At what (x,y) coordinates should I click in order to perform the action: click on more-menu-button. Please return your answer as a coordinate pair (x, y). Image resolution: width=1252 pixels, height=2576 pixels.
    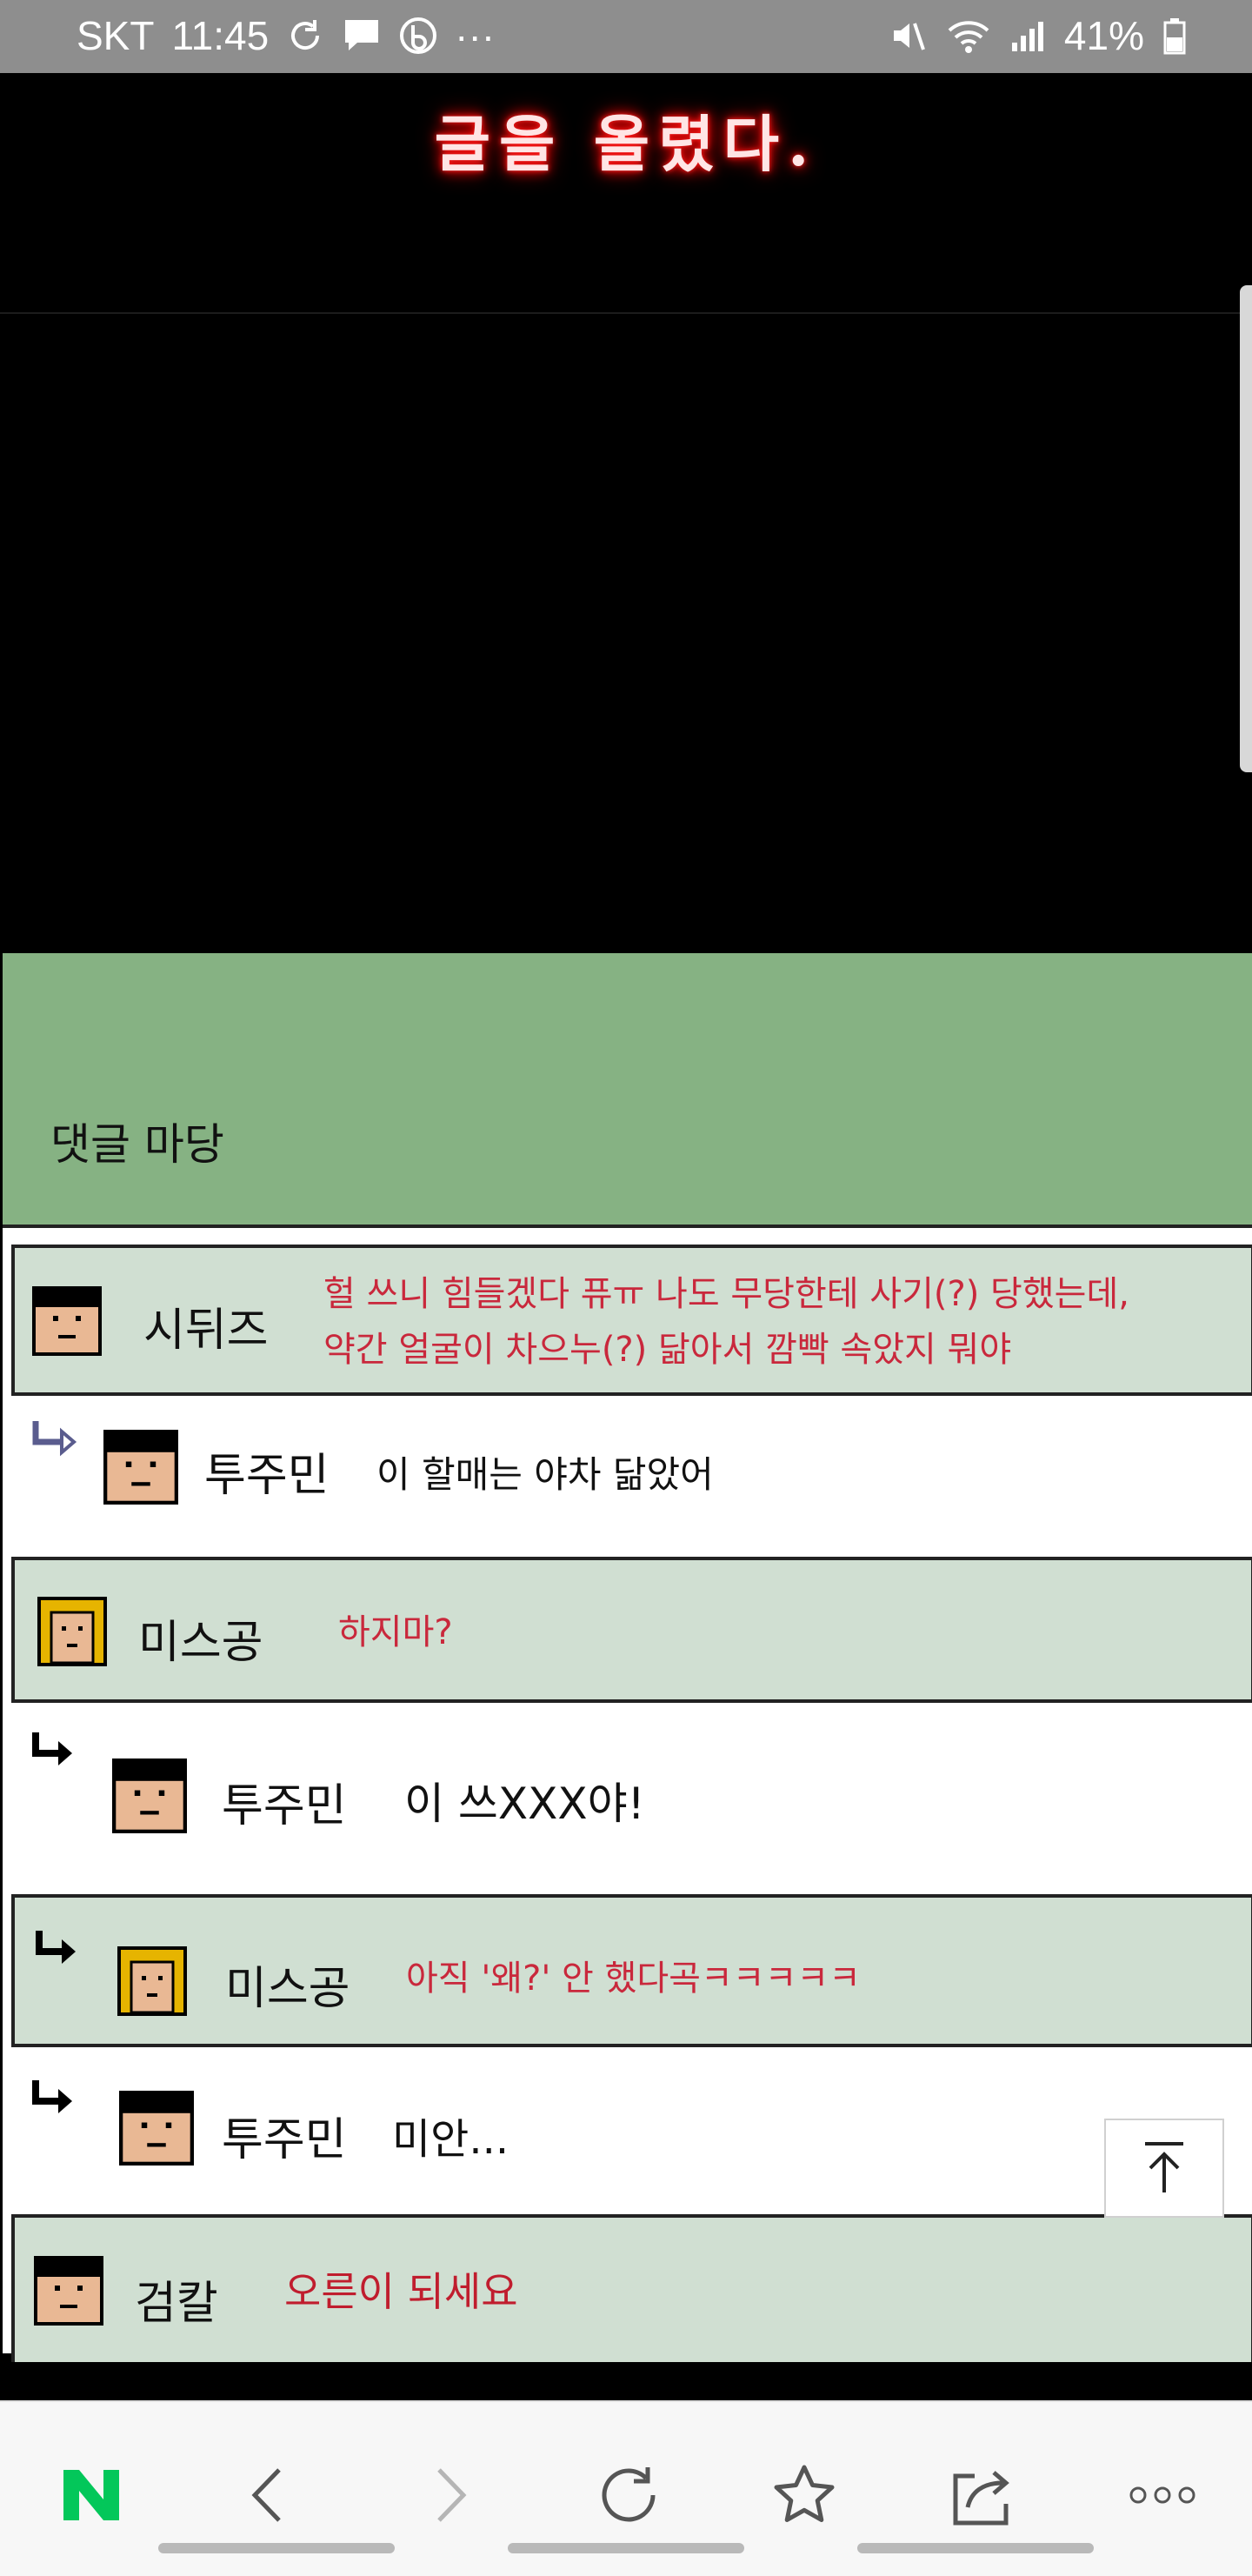
    Looking at the image, I should click on (1162, 2495).